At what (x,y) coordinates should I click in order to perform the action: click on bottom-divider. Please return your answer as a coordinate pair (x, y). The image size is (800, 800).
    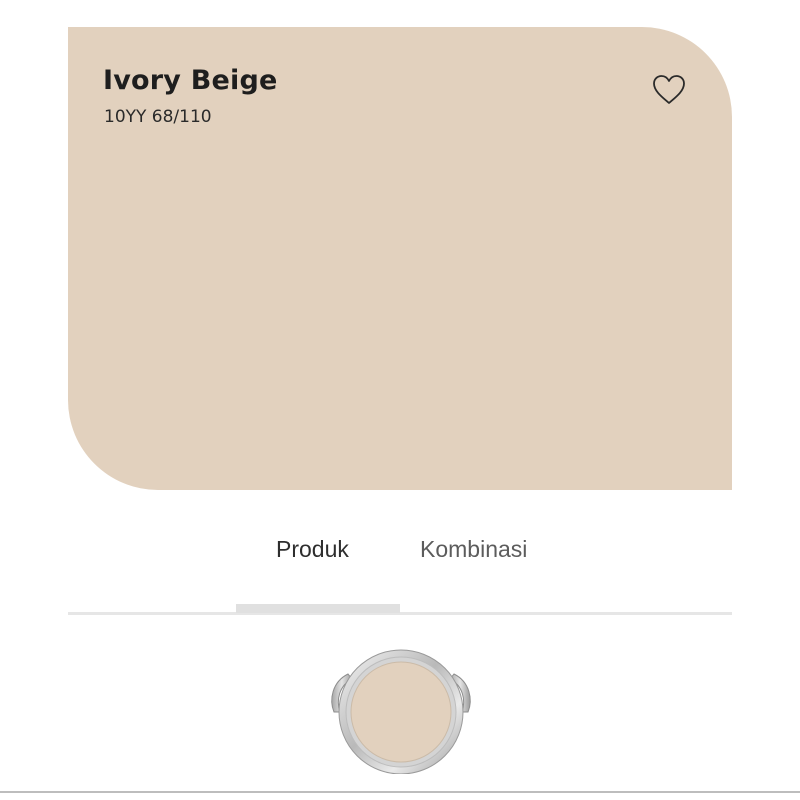
    Looking at the image, I should click on (400, 792).